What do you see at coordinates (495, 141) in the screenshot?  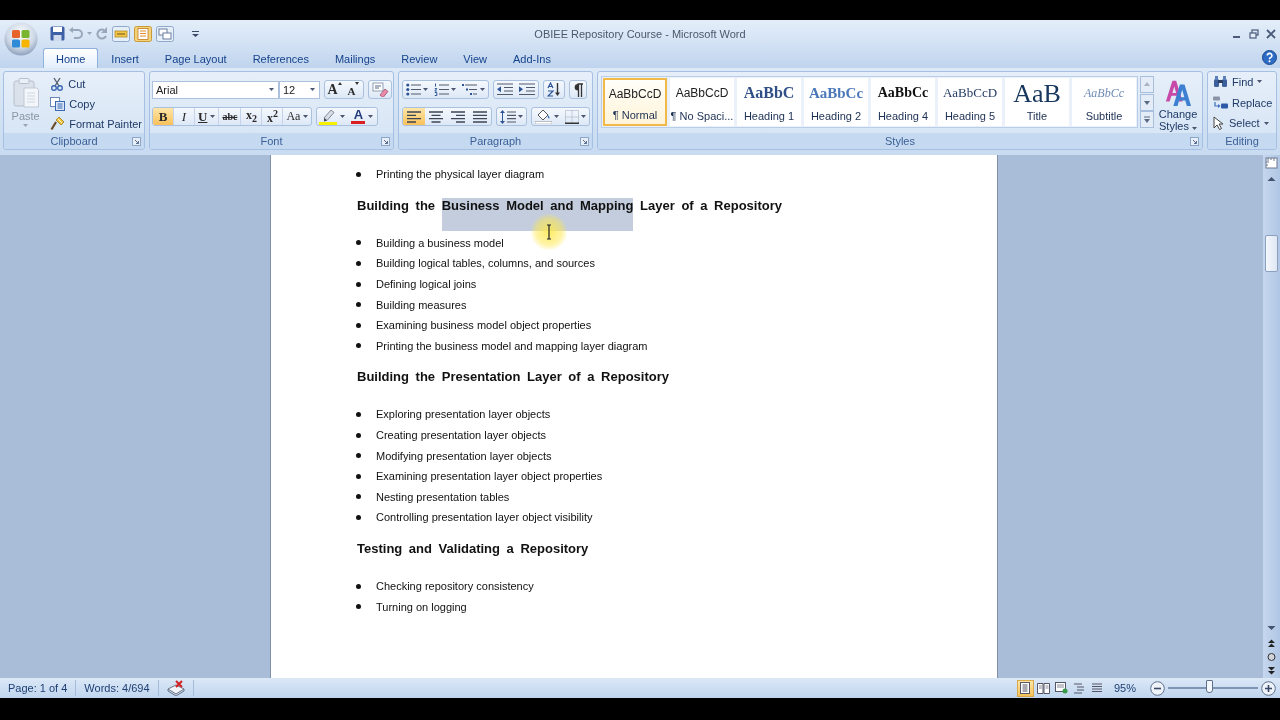 I see `group-label: Paragraph` at bounding box center [495, 141].